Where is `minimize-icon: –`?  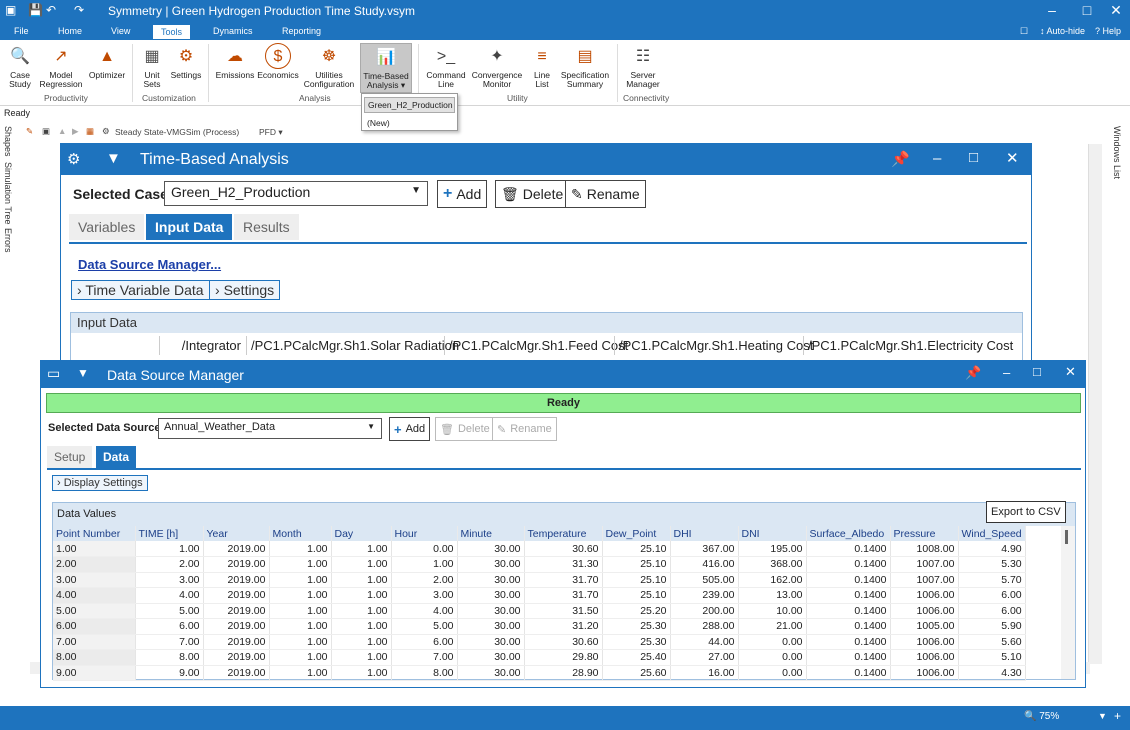 minimize-icon: – is located at coordinates (937, 158).